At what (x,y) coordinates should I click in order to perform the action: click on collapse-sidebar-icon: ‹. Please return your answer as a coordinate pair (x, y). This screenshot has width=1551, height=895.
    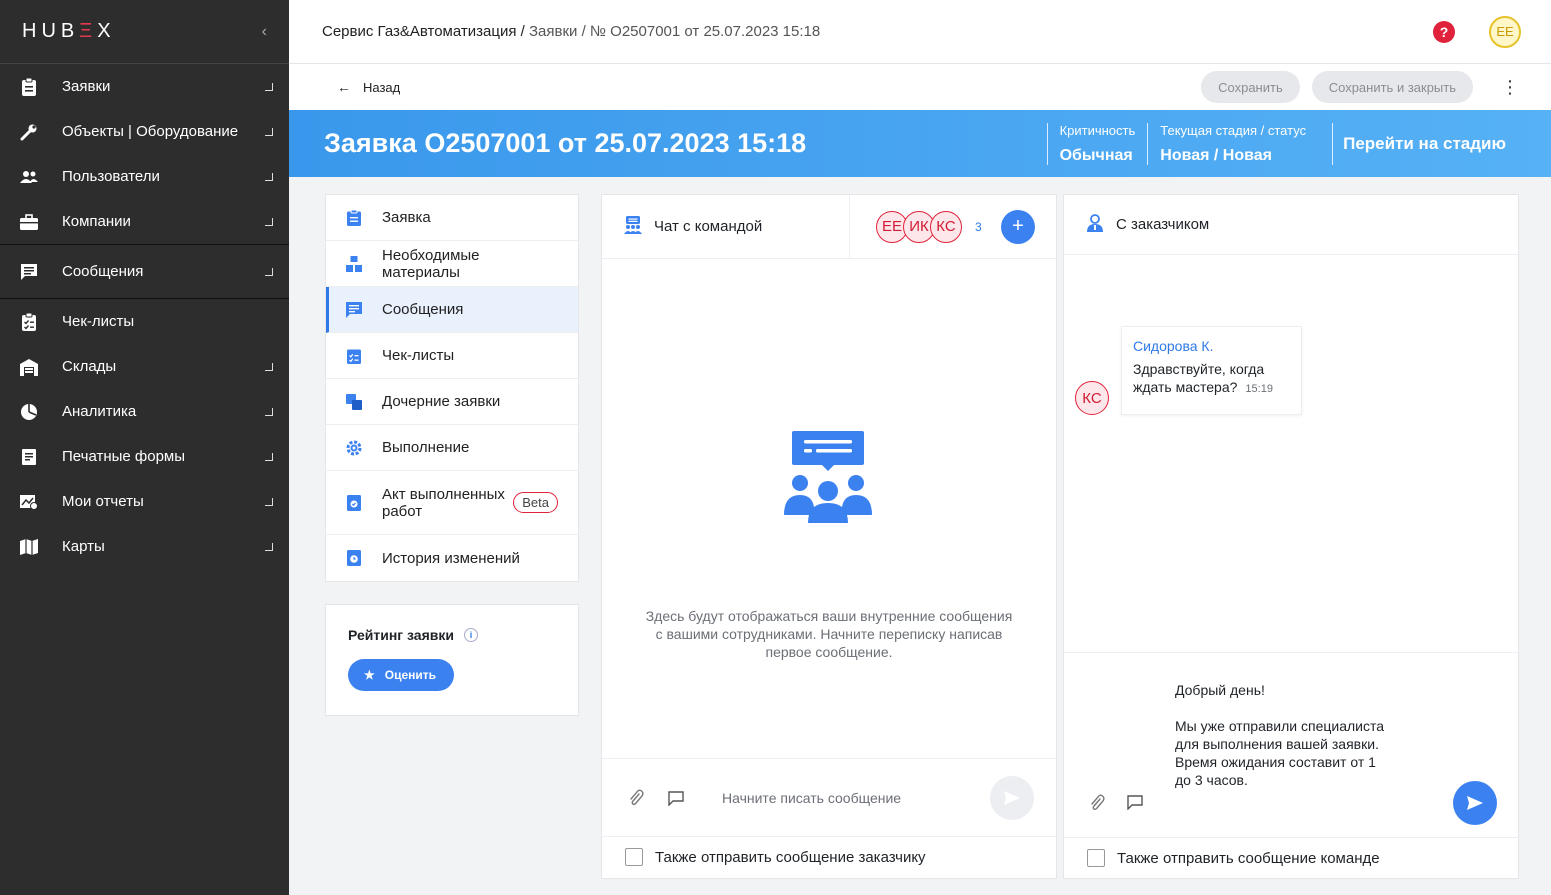
    Looking at the image, I should click on (264, 32).